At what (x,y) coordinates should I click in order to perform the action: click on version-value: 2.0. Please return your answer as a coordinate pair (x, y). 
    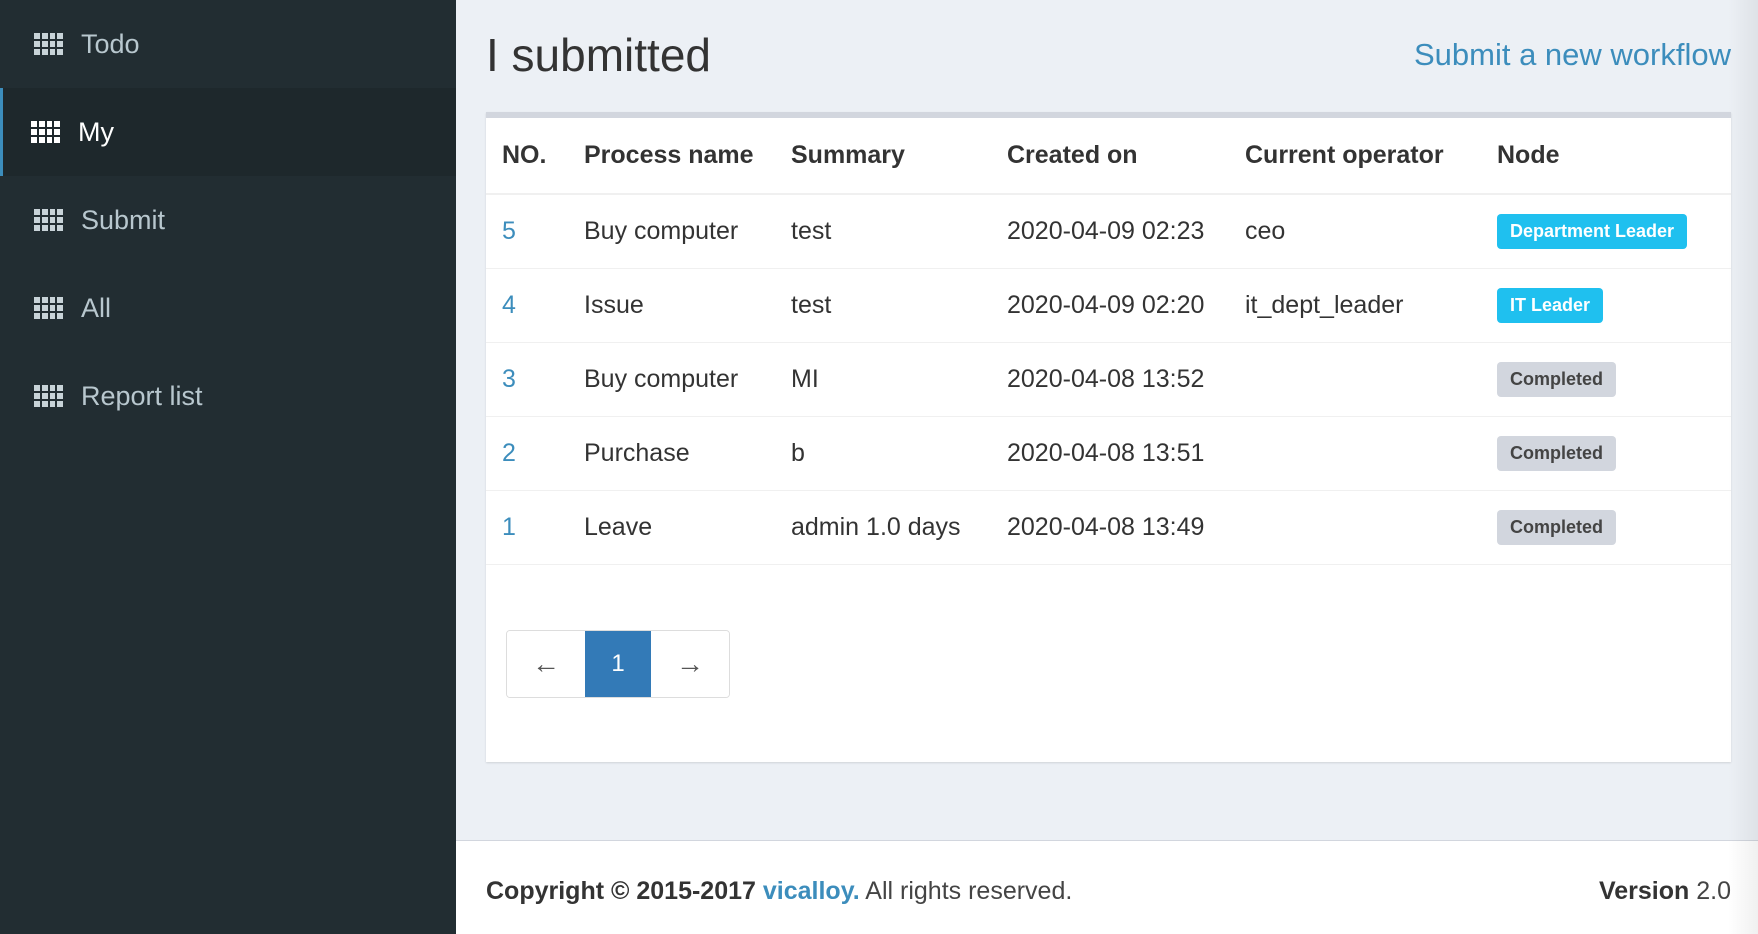
    Looking at the image, I should click on (1713, 891).